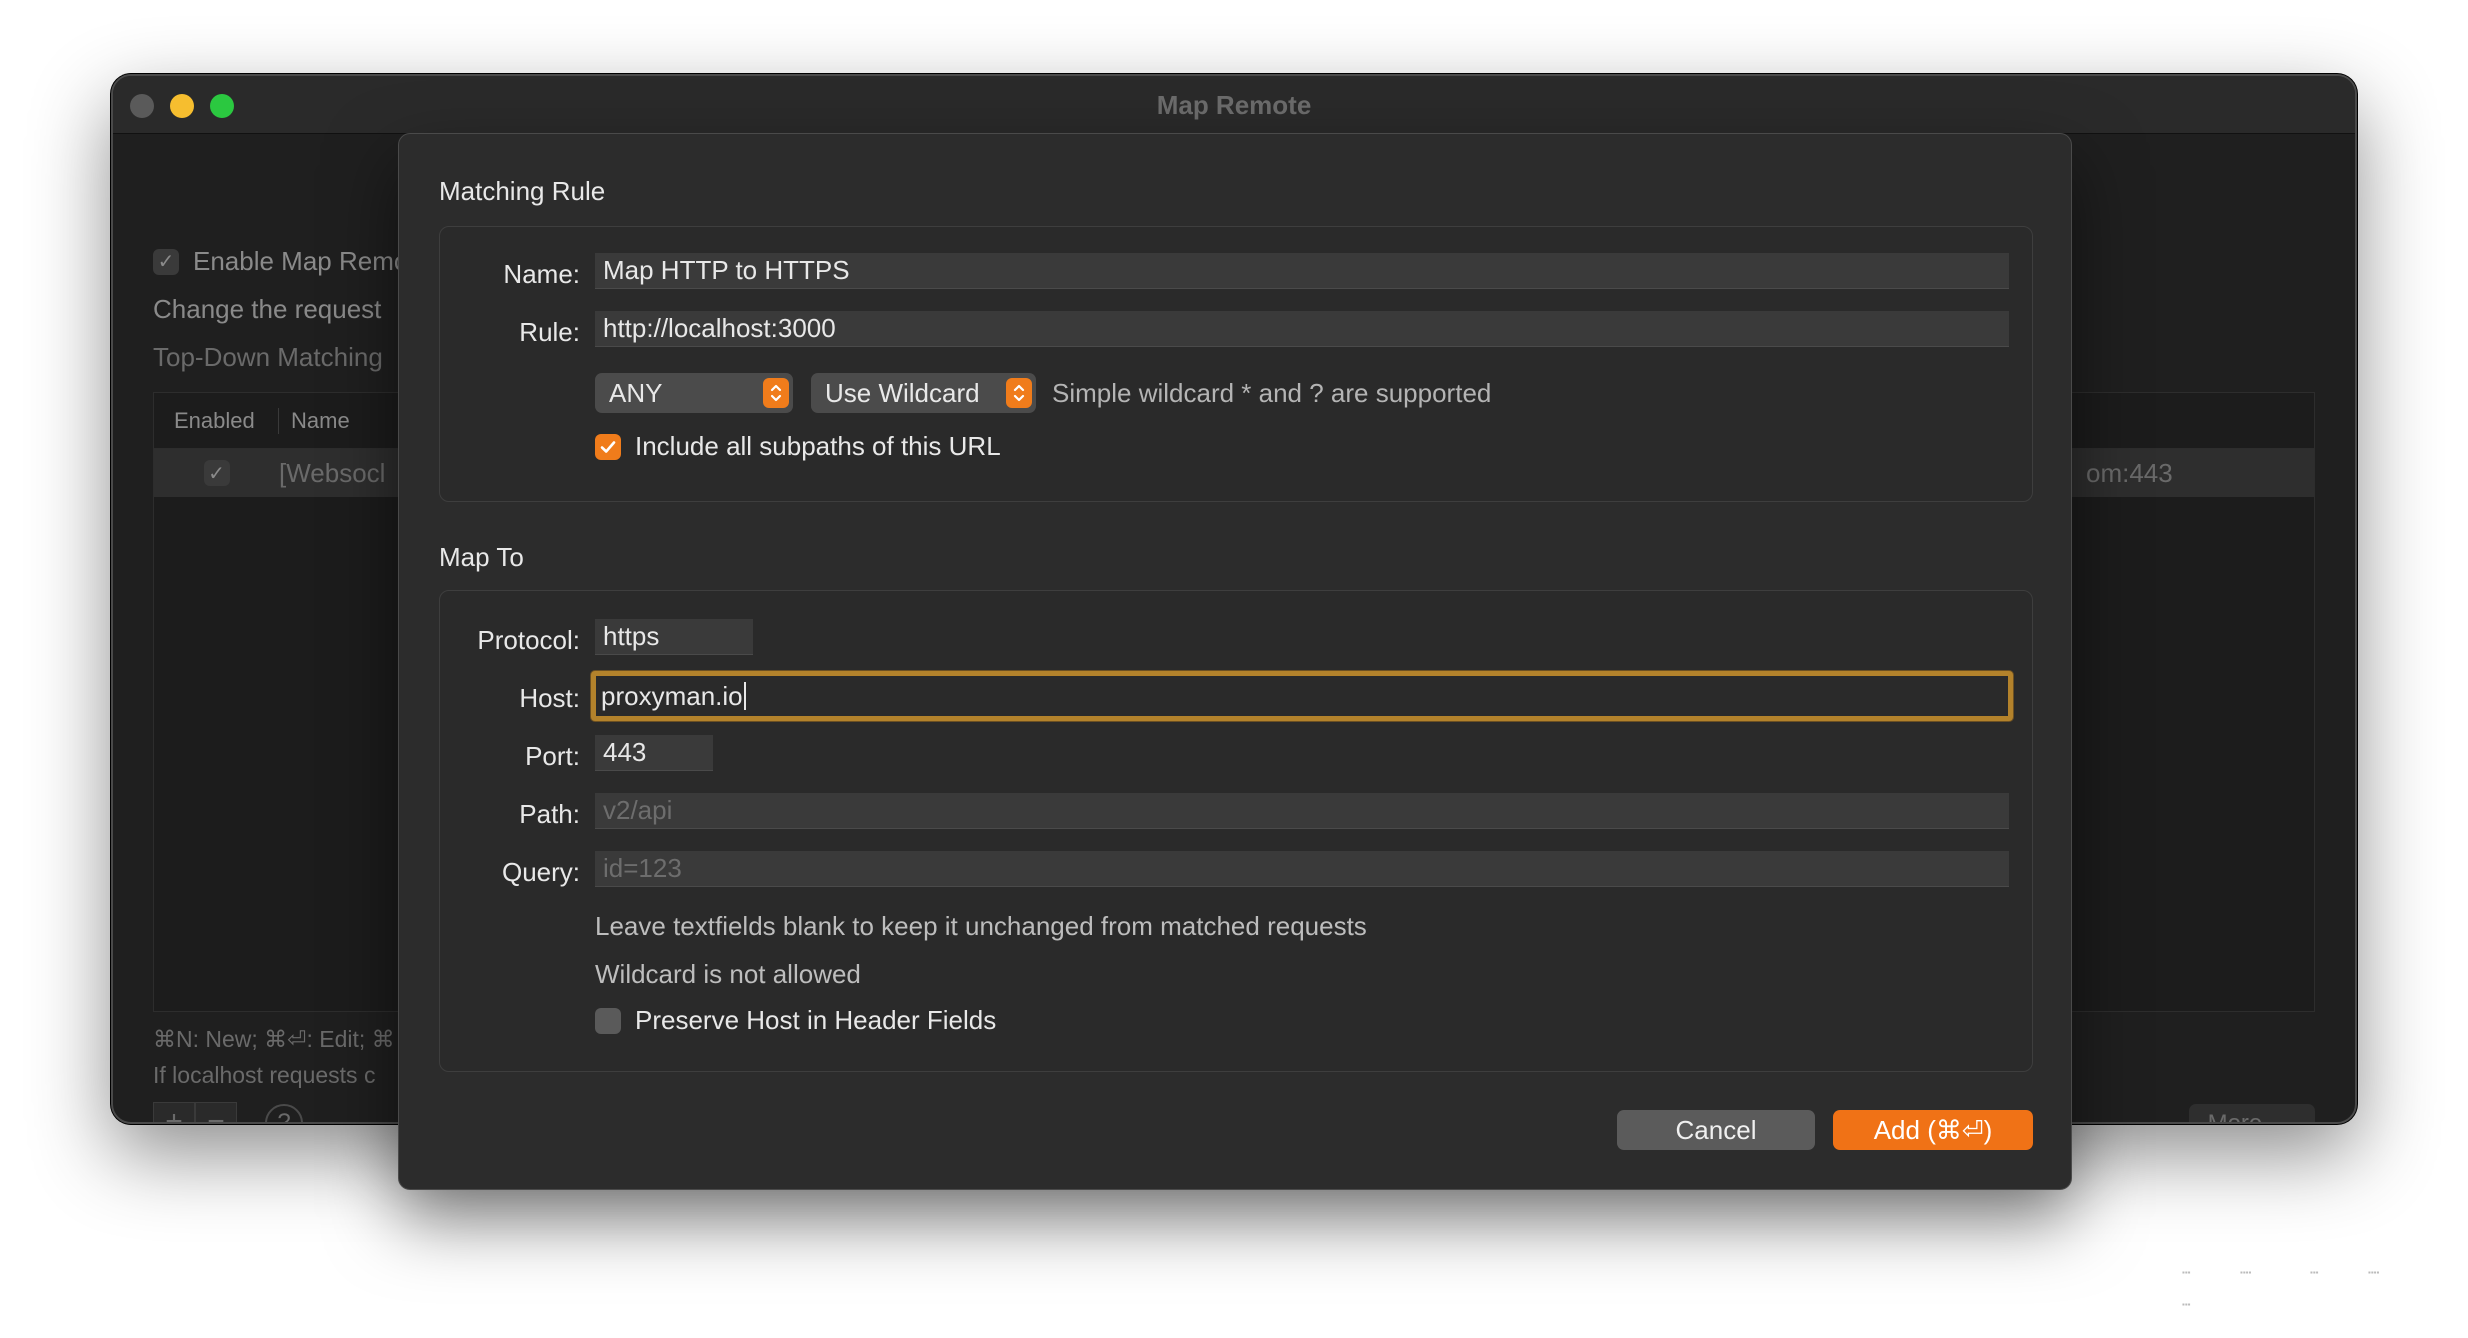  I want to click on row-enabled-checkbox: ✓, so click(216, 473).